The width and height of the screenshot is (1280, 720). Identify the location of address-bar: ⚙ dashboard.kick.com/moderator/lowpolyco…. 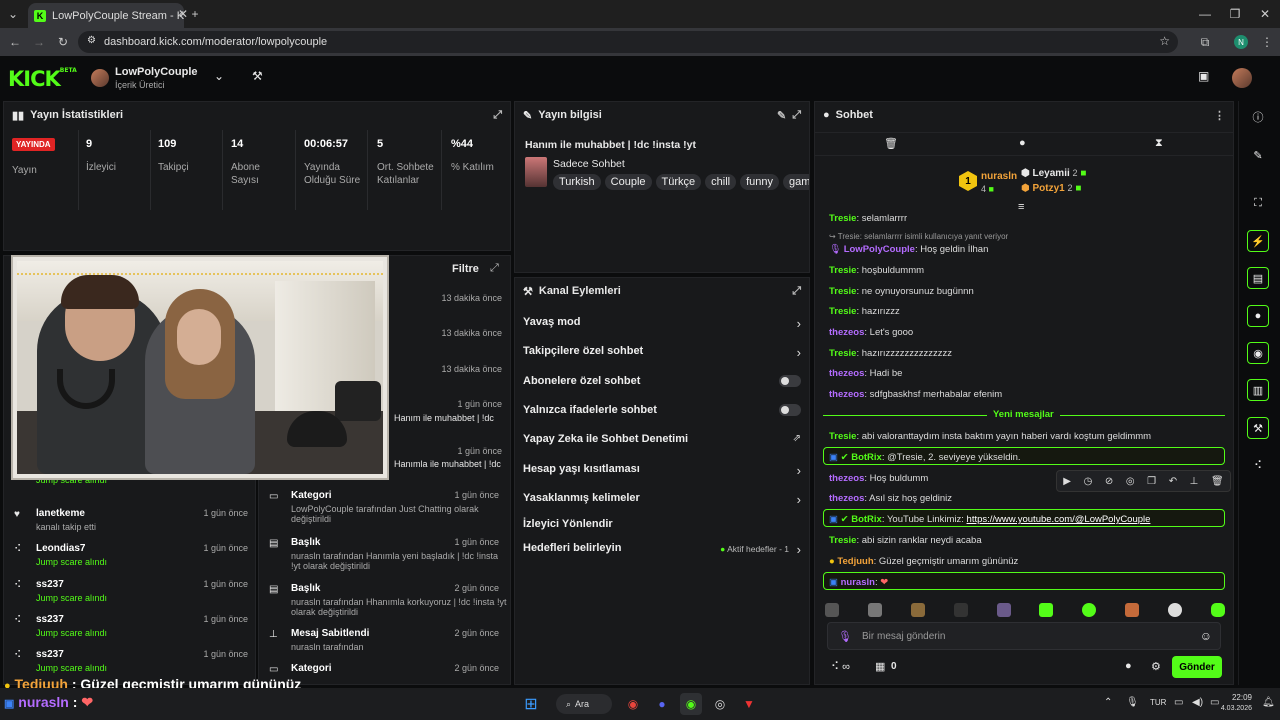
(628, 42).